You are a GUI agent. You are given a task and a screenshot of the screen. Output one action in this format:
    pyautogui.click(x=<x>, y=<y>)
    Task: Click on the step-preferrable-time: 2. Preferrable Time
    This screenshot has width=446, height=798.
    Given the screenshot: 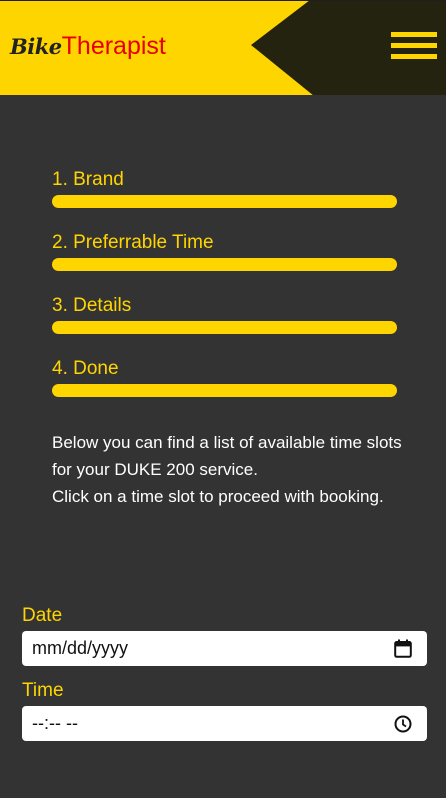 What is the action you would take?
    pyautogui.click(x=224, y=262)
    